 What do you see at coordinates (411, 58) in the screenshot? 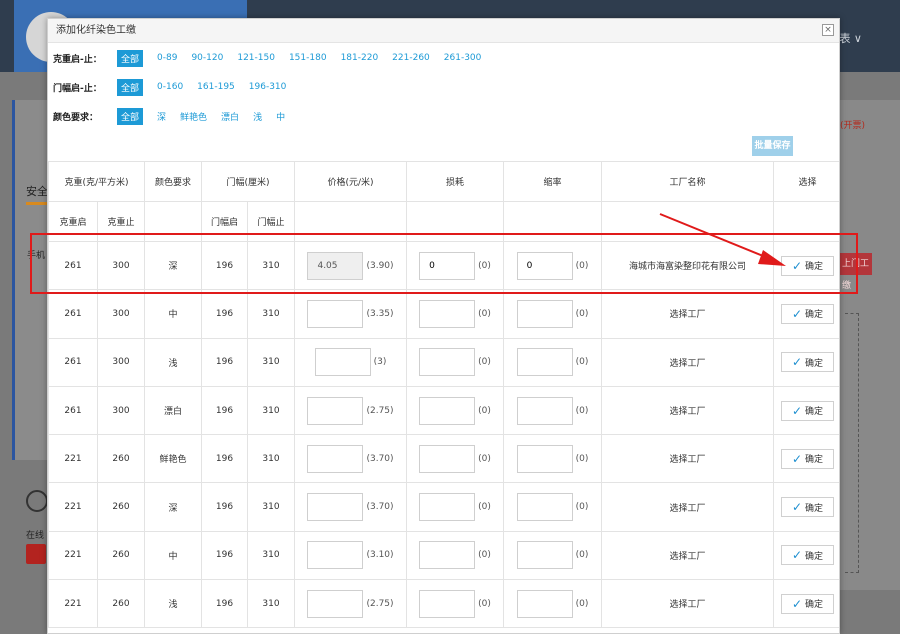
I see `filter-weight-option: 221-260` at bounding box center [411, 58].